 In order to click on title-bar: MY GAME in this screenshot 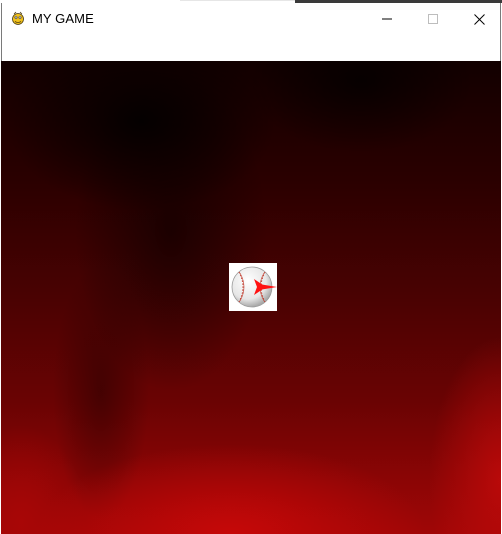, I will do `click(251, 19)`.